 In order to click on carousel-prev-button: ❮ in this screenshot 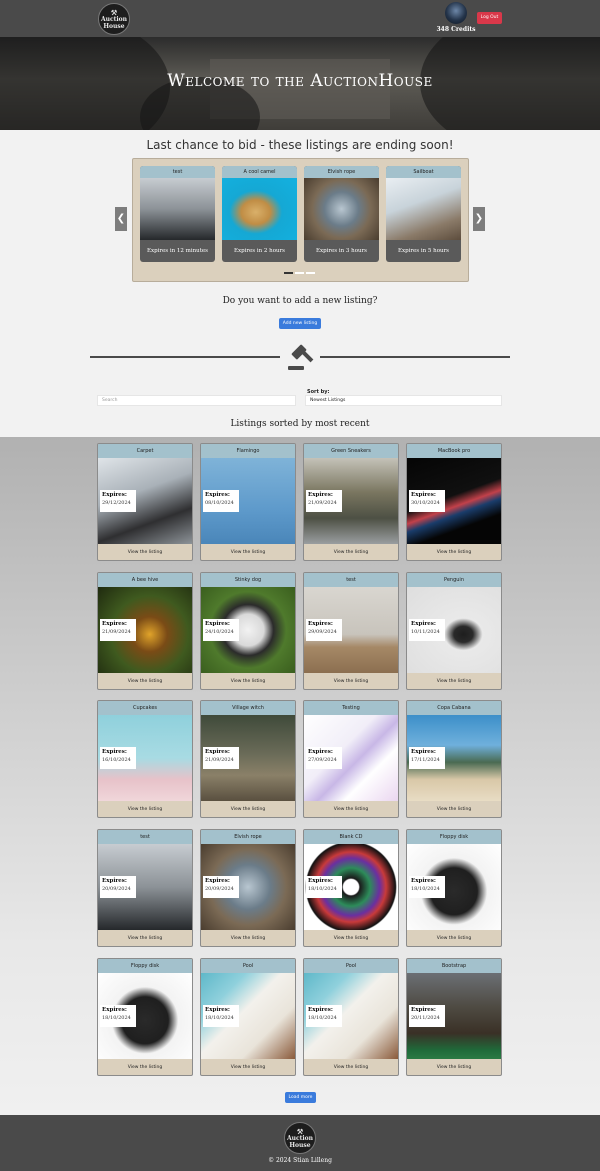, I will do `click(121, 219)`.